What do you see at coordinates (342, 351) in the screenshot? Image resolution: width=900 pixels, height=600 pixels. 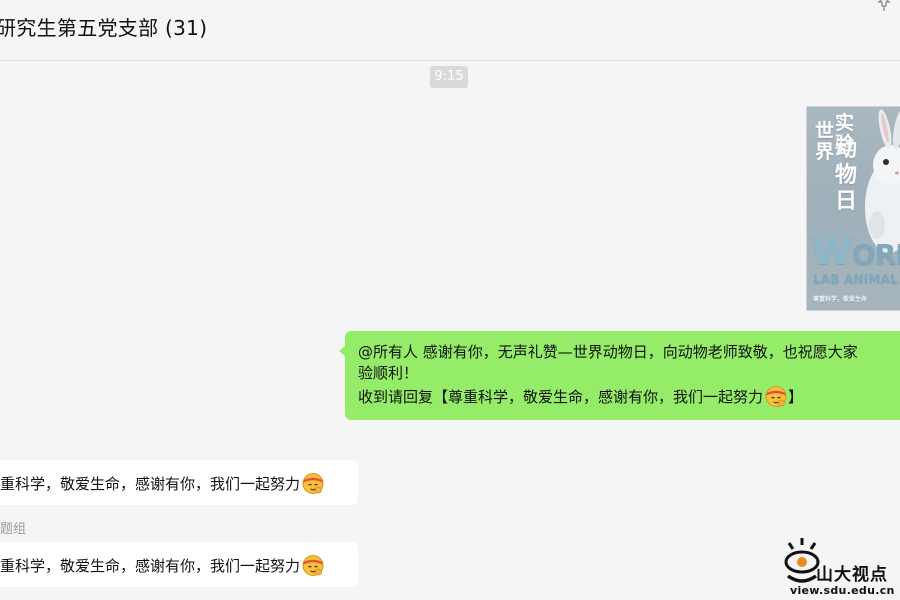 I see `bubble-tail` at bounding box center [342, 351].